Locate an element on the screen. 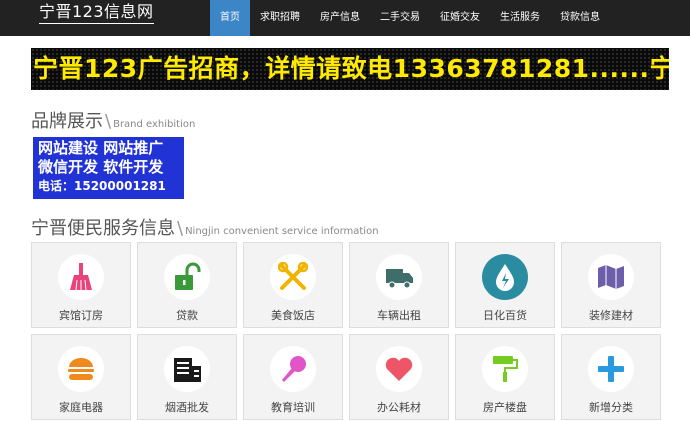 Image resolution: width=690 pixels, height=421 pixels. nav-item-dating: 征婚交友 is located at coordinates (460, 18).